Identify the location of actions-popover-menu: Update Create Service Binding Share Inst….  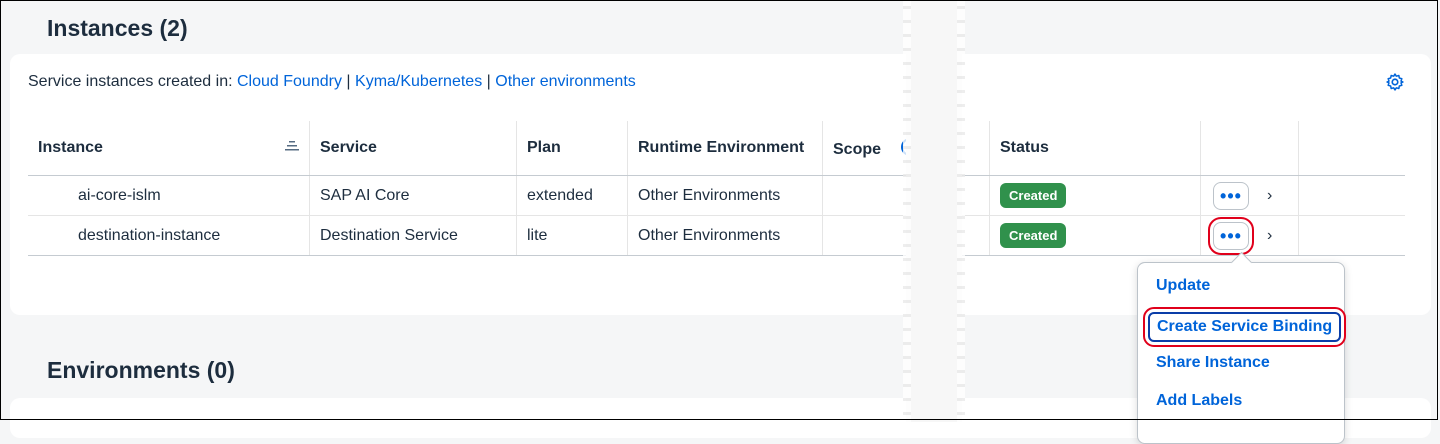
(1242, 353).